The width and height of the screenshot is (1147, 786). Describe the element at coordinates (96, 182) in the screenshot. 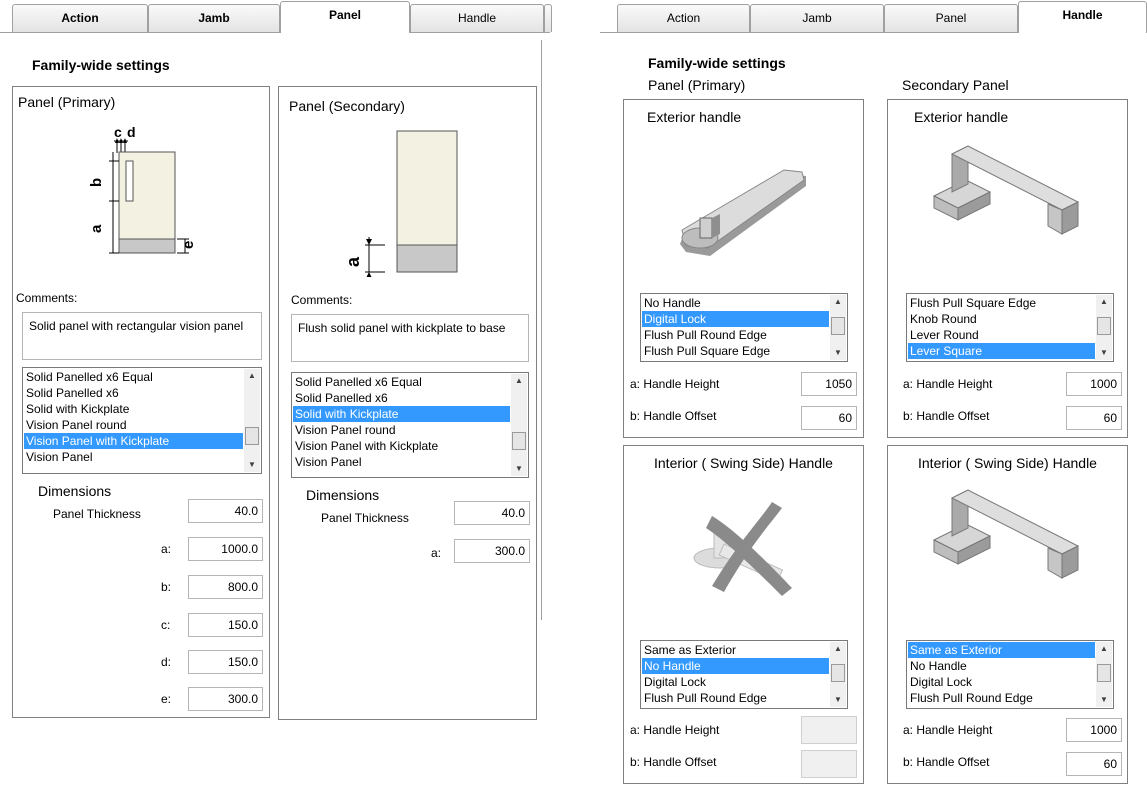

I see `diagram-label-b: b` at that location.